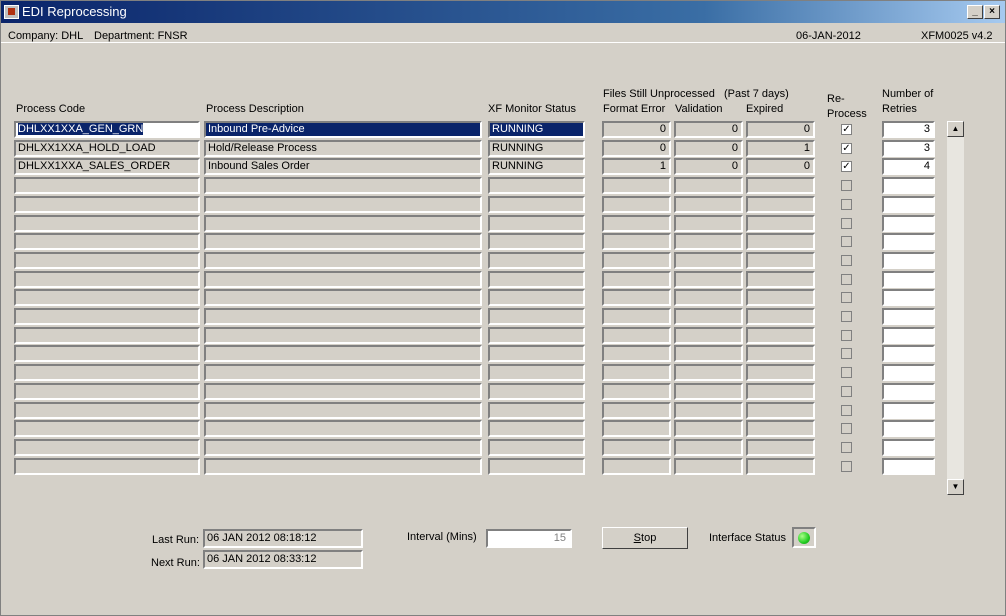  Describe the element at coordinates (343, 148) in the screenshot. I see `process-description-cell: Hold/Release Process` at that location.